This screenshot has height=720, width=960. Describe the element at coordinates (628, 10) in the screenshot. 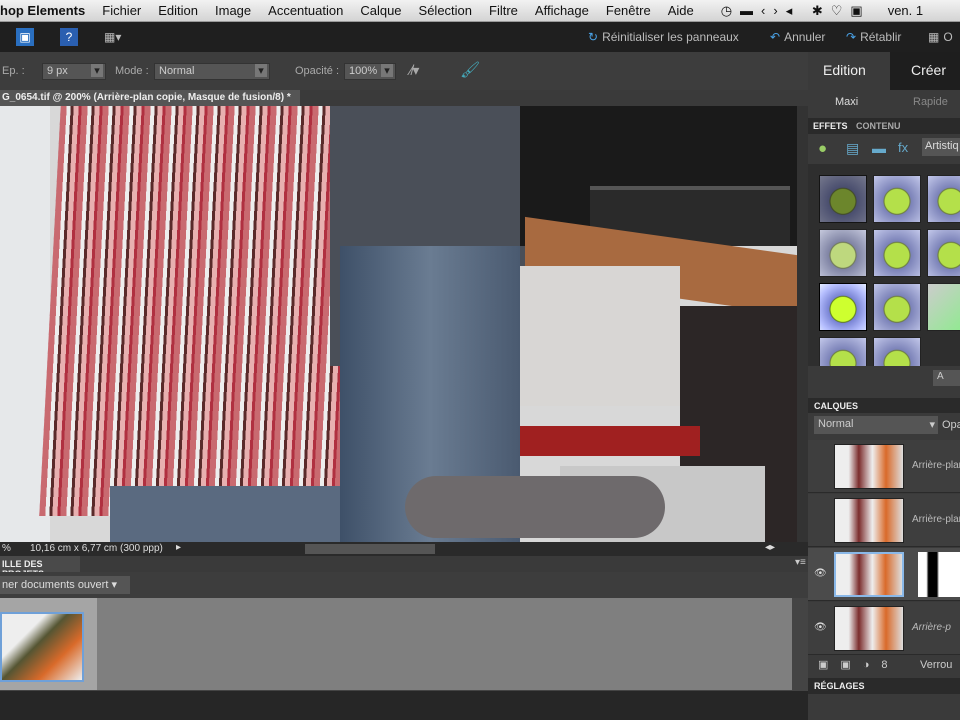

I see `menu-fenetre: Fenêtre` at that location.